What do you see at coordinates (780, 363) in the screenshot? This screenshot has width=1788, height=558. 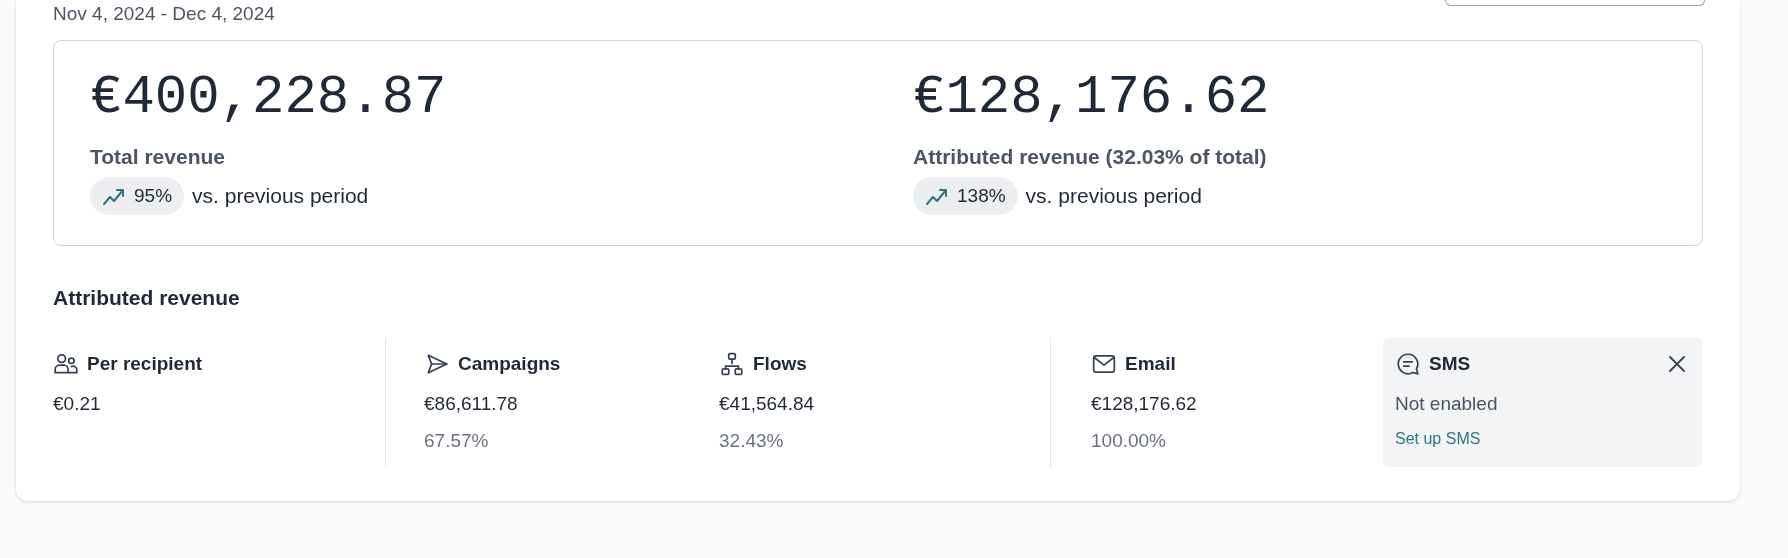 I see `metric-title: Flows` at bounding box center [780, 363].